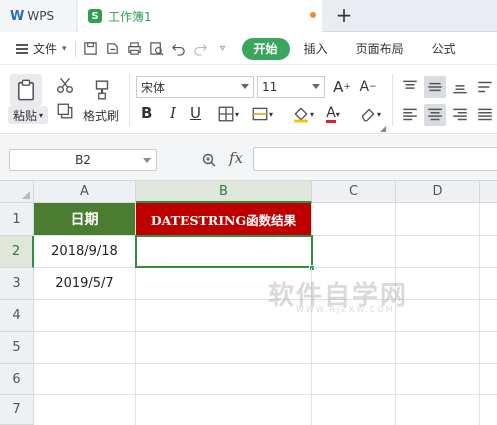 The image size is (497, 425). Describe the element at coordinates (344, 15) in the screenshot. I see `new-tab-button: +` at that location.